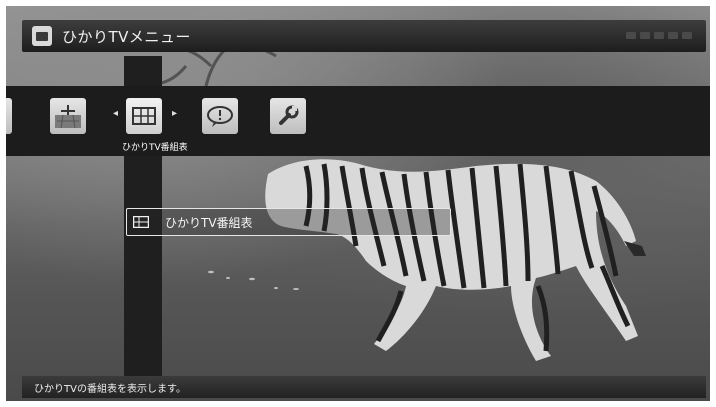 Image resolution: width=716 pixels, height=407 pixels. Describe the element at coordinates (288, 222) in the screenshot. I see `submenu-item-program-guide: ひかりTV番組表` at that location.